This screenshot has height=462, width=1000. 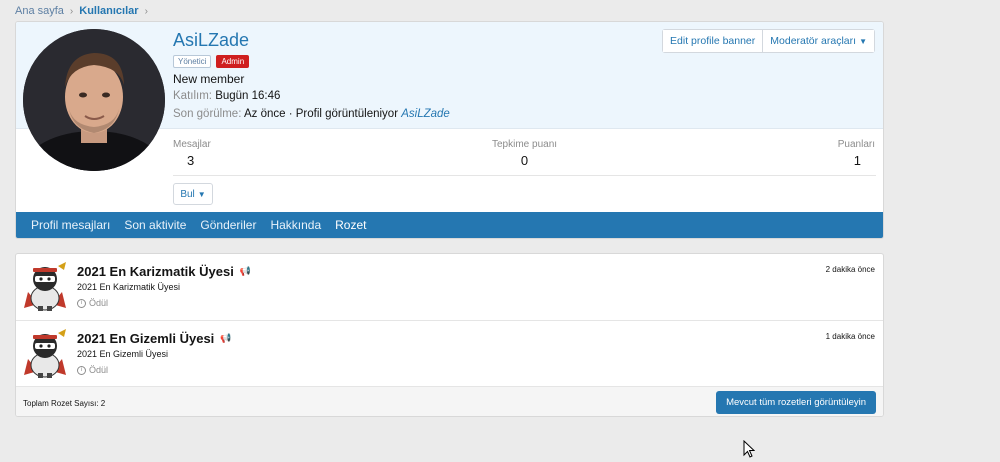 What do you see at coordinates (525, 144) in the screenshot?
I see `stat-label: Tepkime puanı` at bounding box center [525, 144].